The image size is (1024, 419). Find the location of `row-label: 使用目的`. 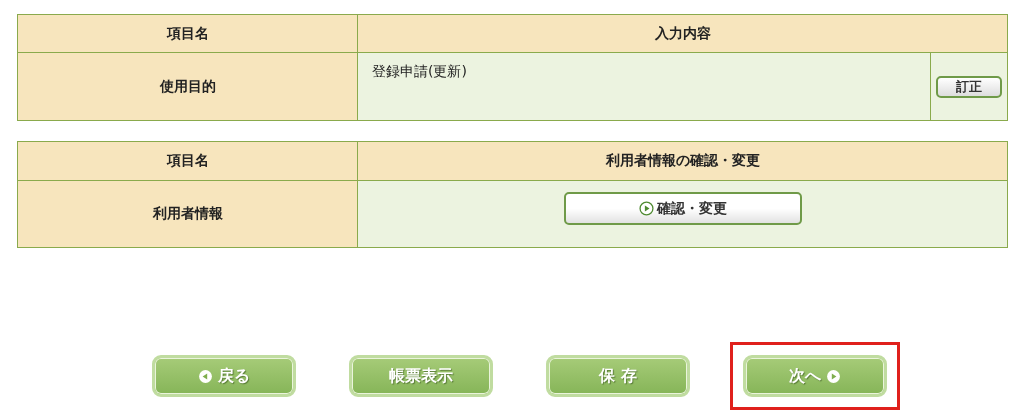

row-label: 使用目的 is located at coordinates (188, 86).